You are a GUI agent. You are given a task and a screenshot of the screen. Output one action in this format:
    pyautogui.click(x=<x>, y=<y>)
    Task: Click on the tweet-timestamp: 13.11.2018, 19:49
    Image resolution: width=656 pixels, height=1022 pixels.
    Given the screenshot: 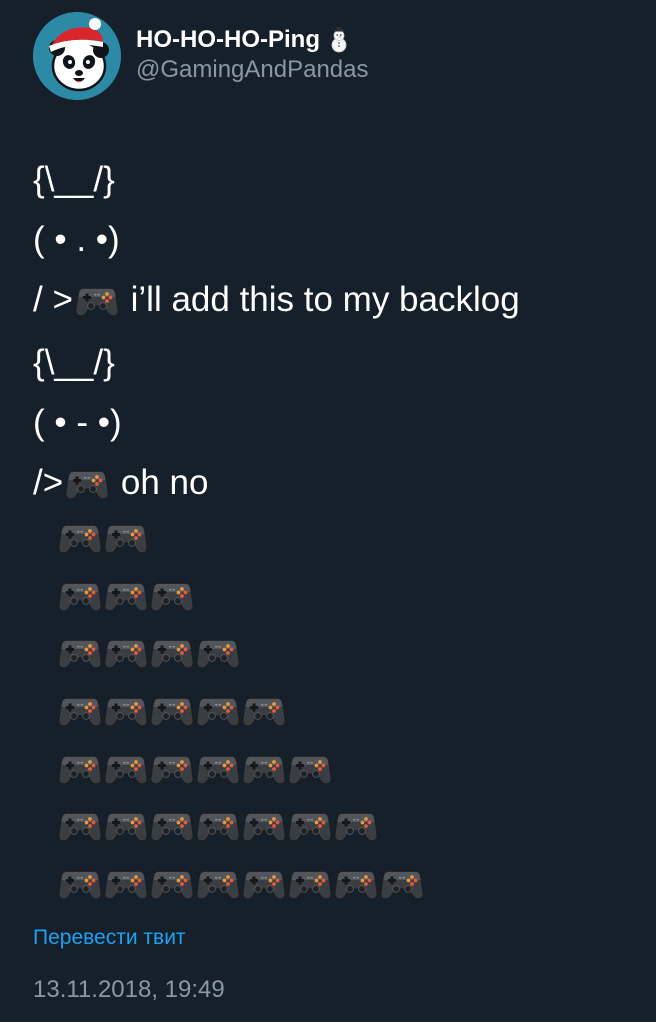 What is the action you would take?
    pyautogui.click(x=129, y=990)
    